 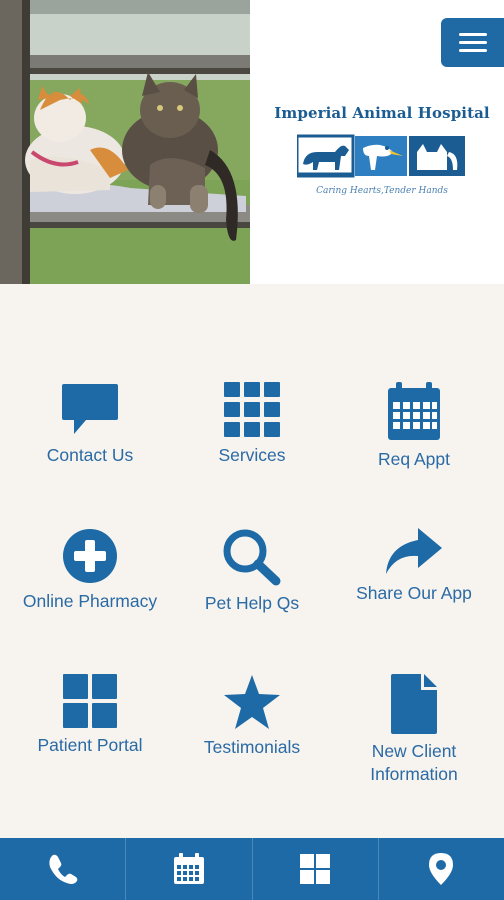 What do you see at coordinates (90, 374) in the screenshot?
I see `tile-contact-us: Contact Us` at bounding box center [90, 374].